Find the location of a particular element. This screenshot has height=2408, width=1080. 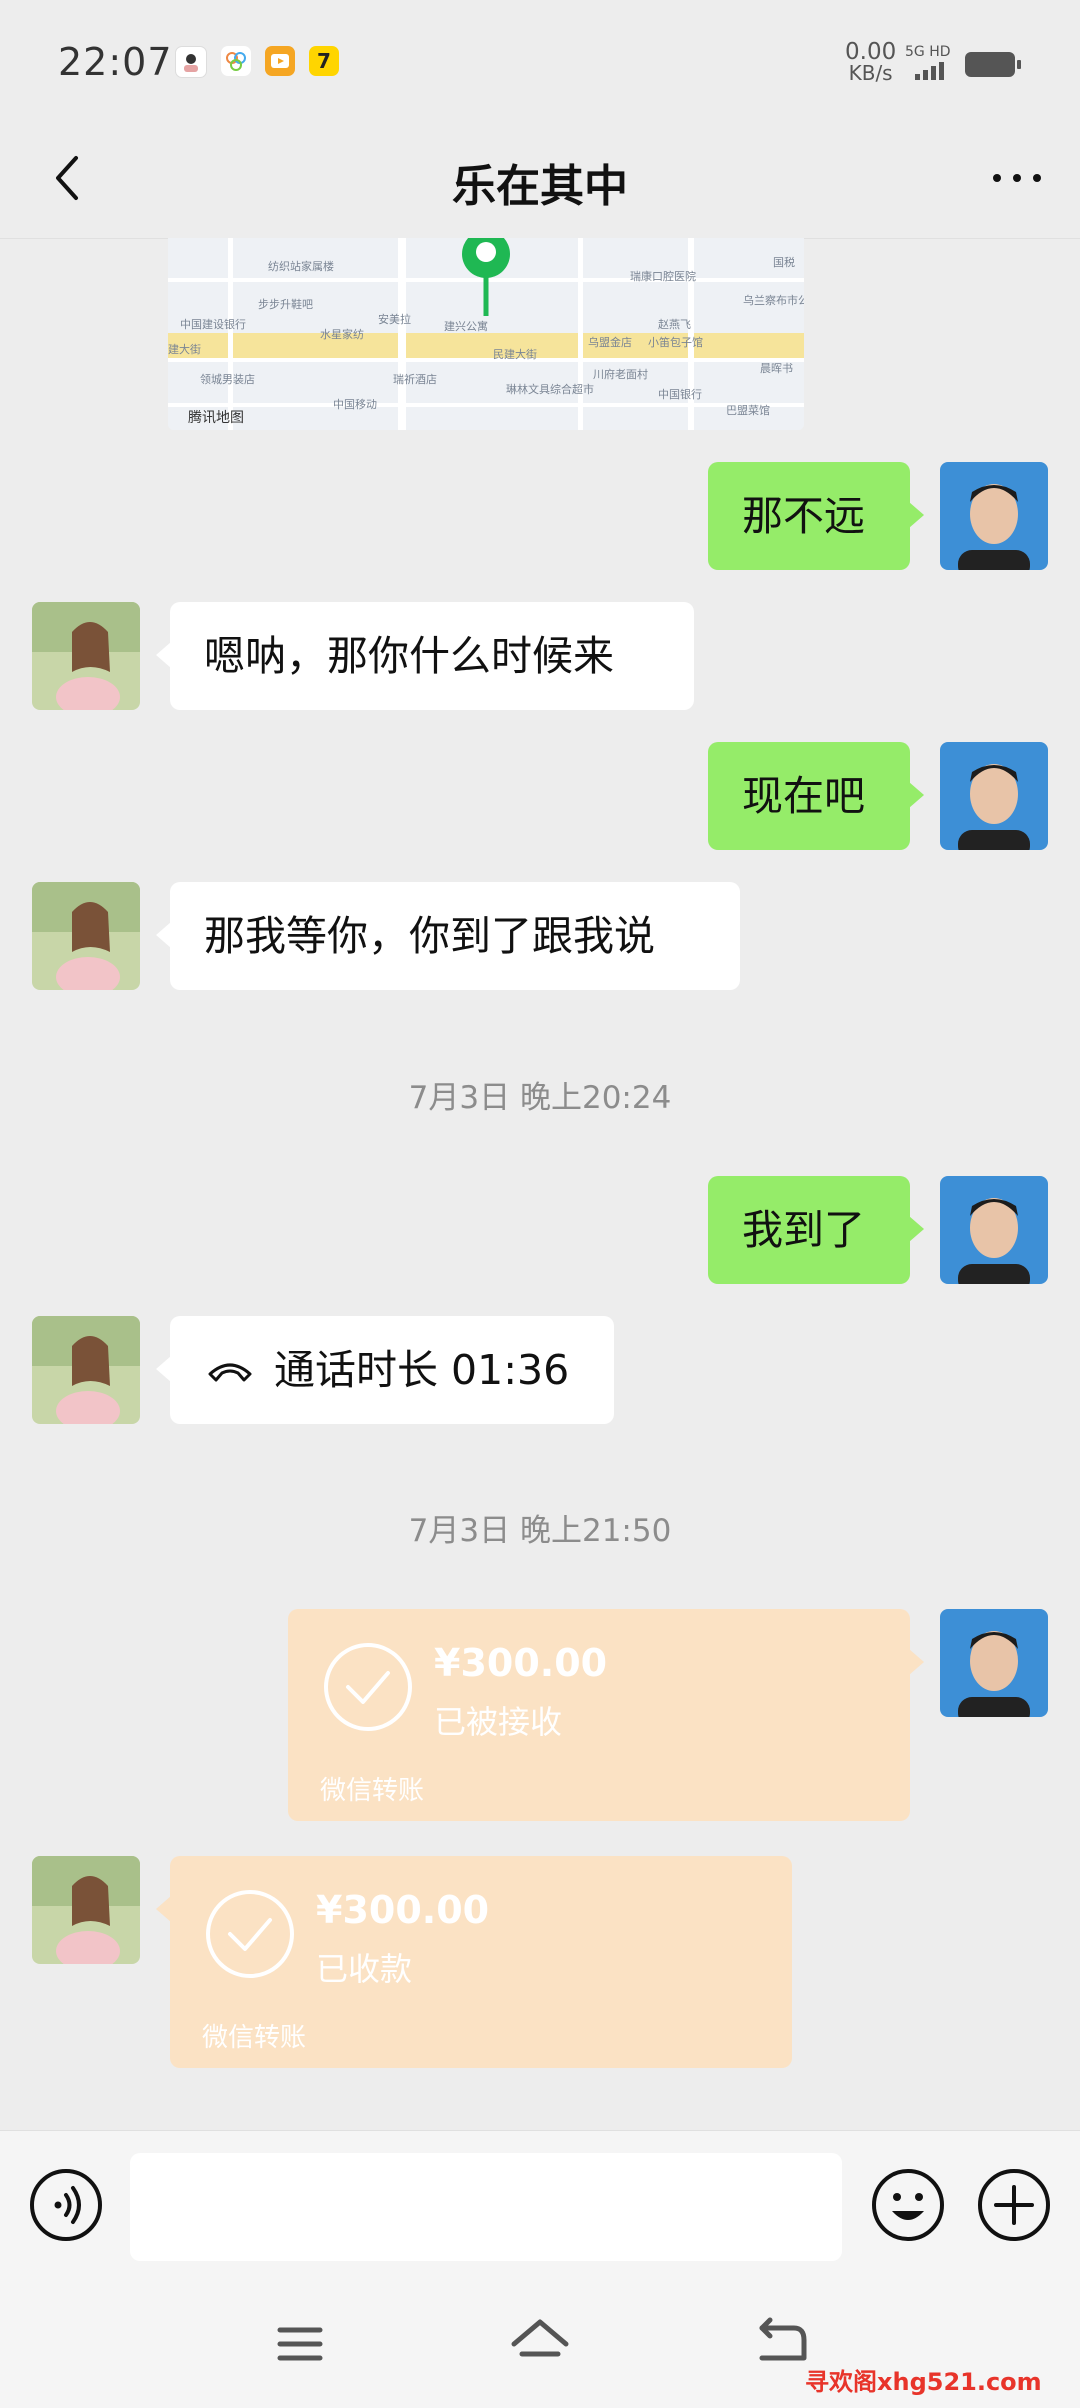

emoji-icon is located at coordinates (908, 2205).